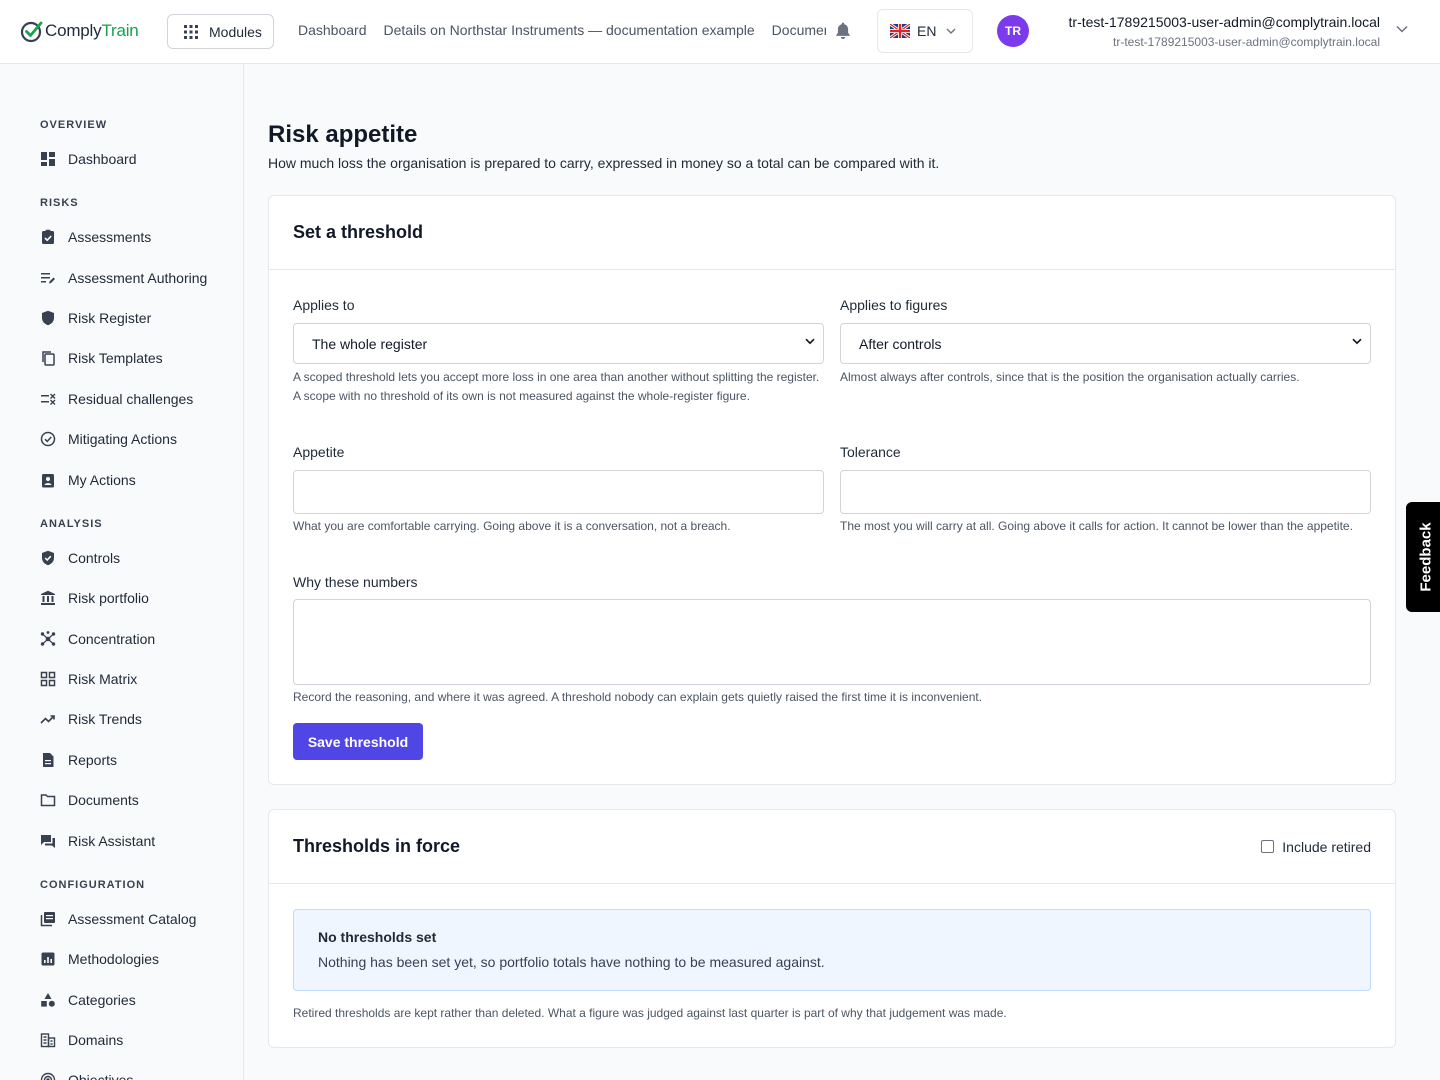 Image resolution: width=1440 pixels, height=1080 pixels. I want to click on appetite-label: Appetite, so click(319, 452).